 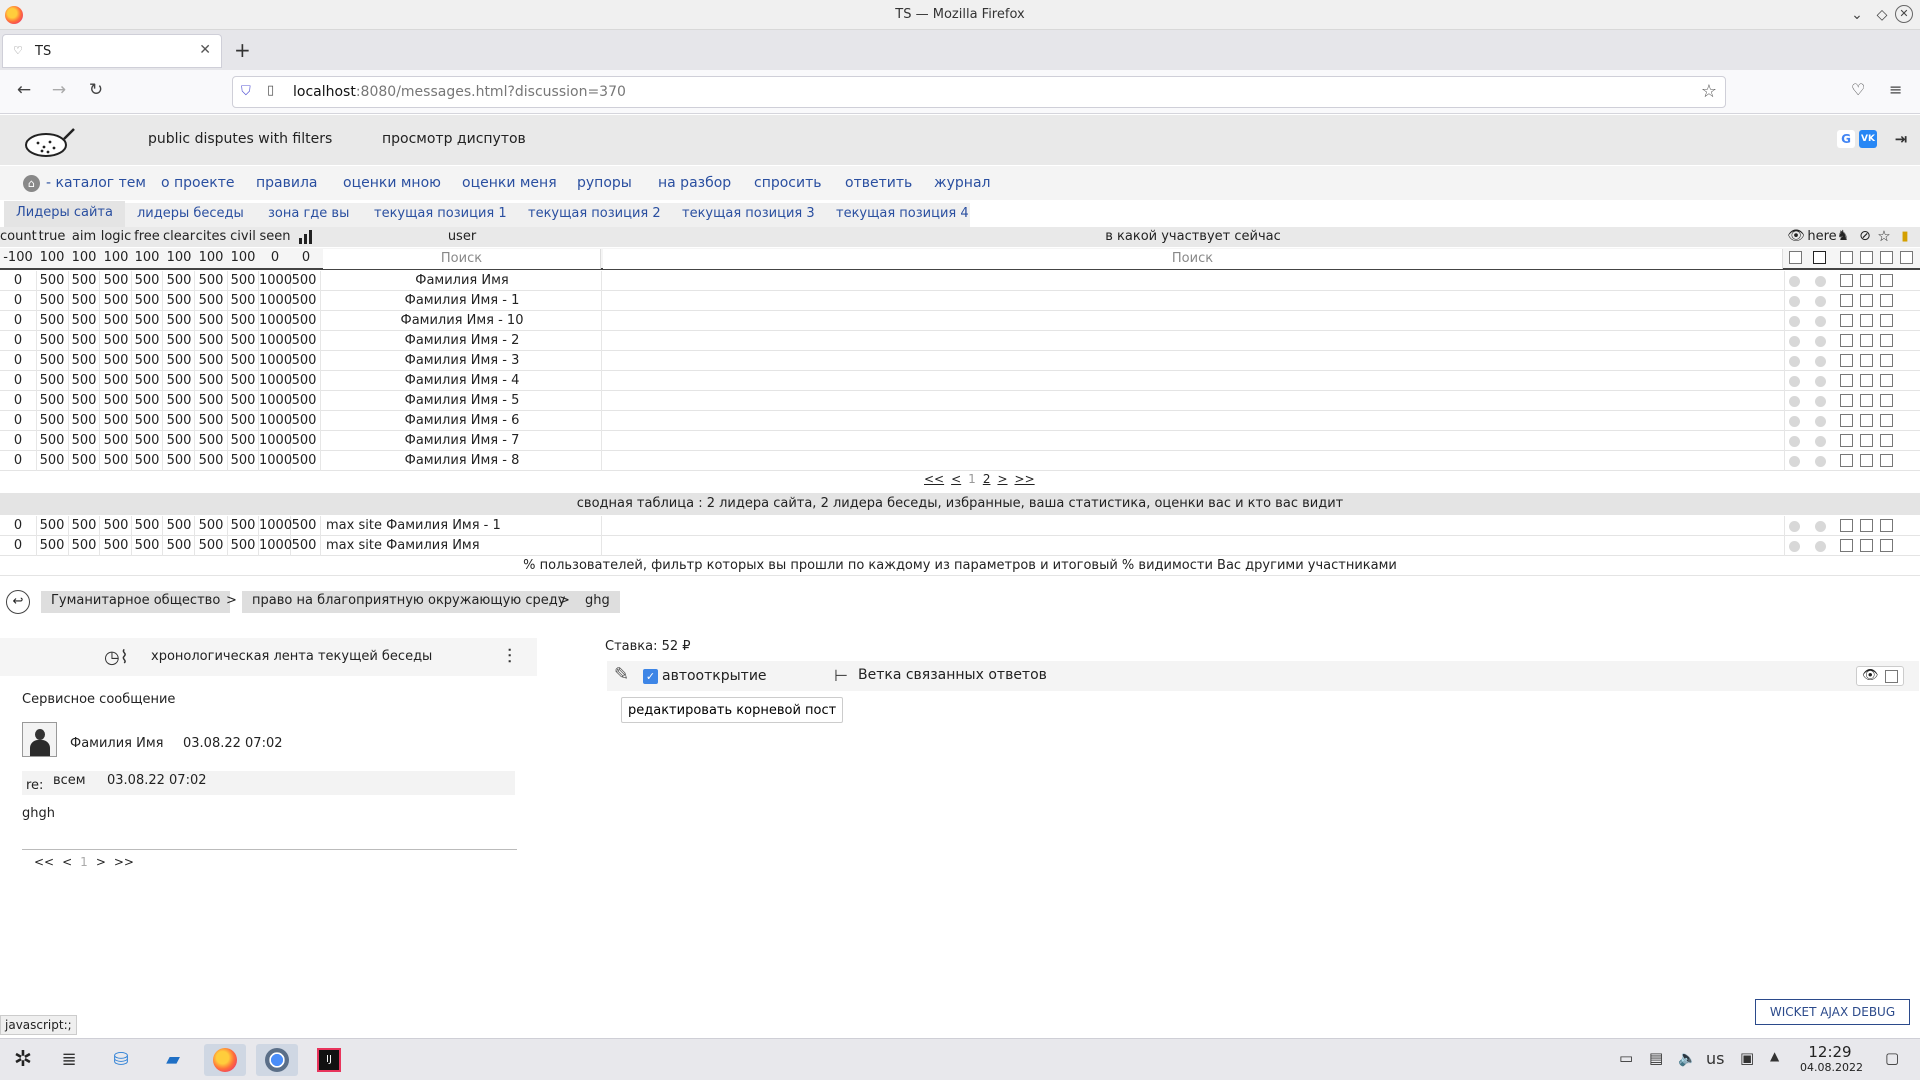 What do you see at coordinates (173, 1060) in the screenshot?
I see `file-manager-icon: ▰` at bounding box center [173, 1060].